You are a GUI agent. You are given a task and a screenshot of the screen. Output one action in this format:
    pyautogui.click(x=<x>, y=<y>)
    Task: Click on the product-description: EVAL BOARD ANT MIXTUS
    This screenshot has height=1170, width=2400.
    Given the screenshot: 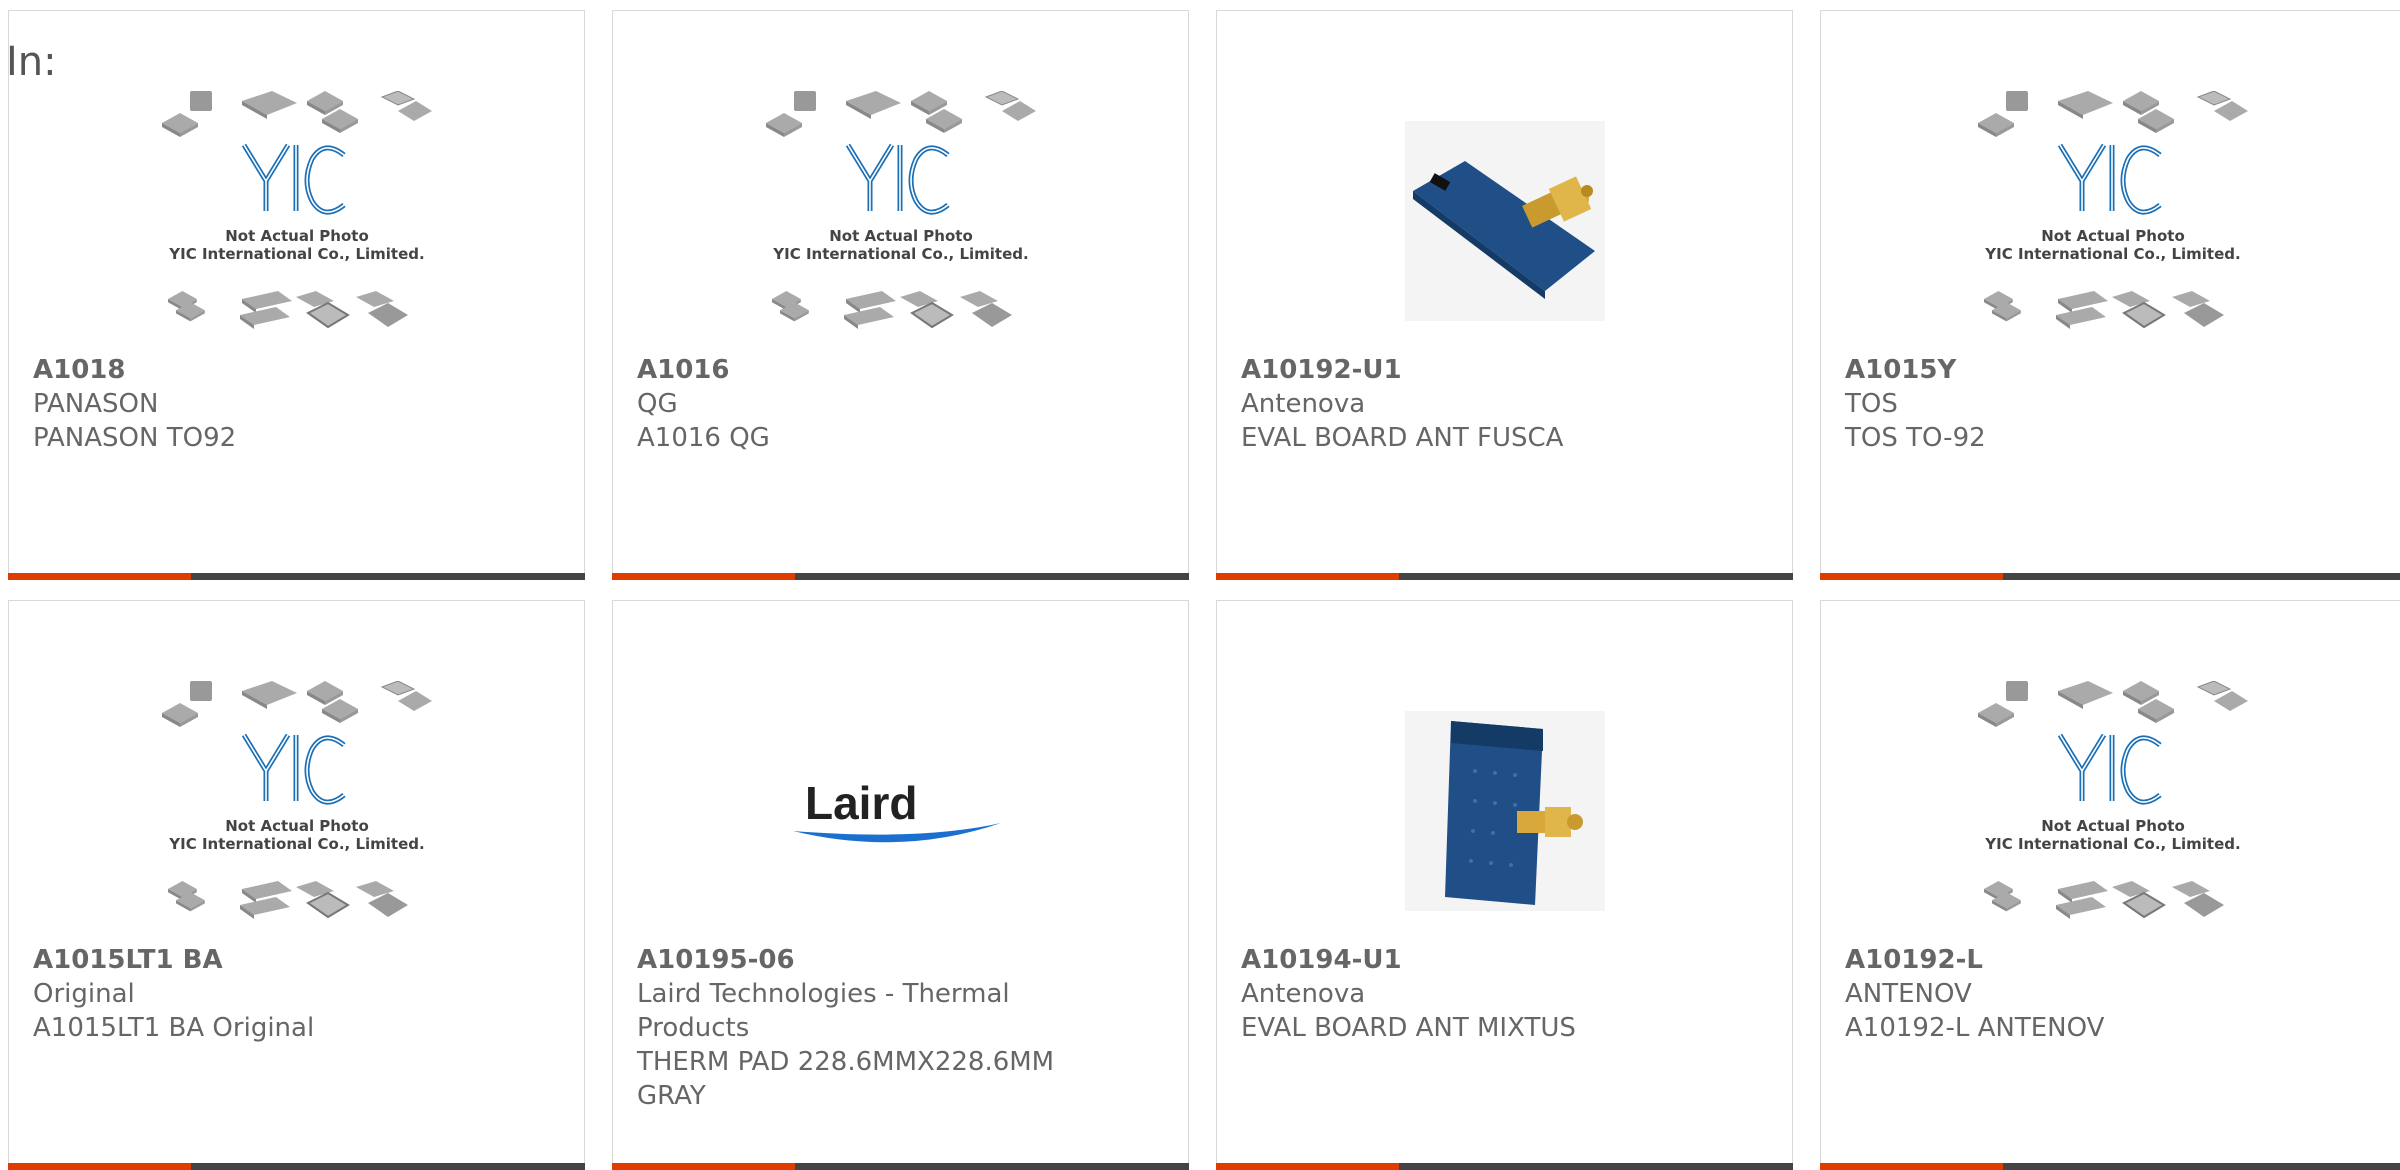 What is the action you would take?
    pyautogui.click(x=1408, y=1028)
    